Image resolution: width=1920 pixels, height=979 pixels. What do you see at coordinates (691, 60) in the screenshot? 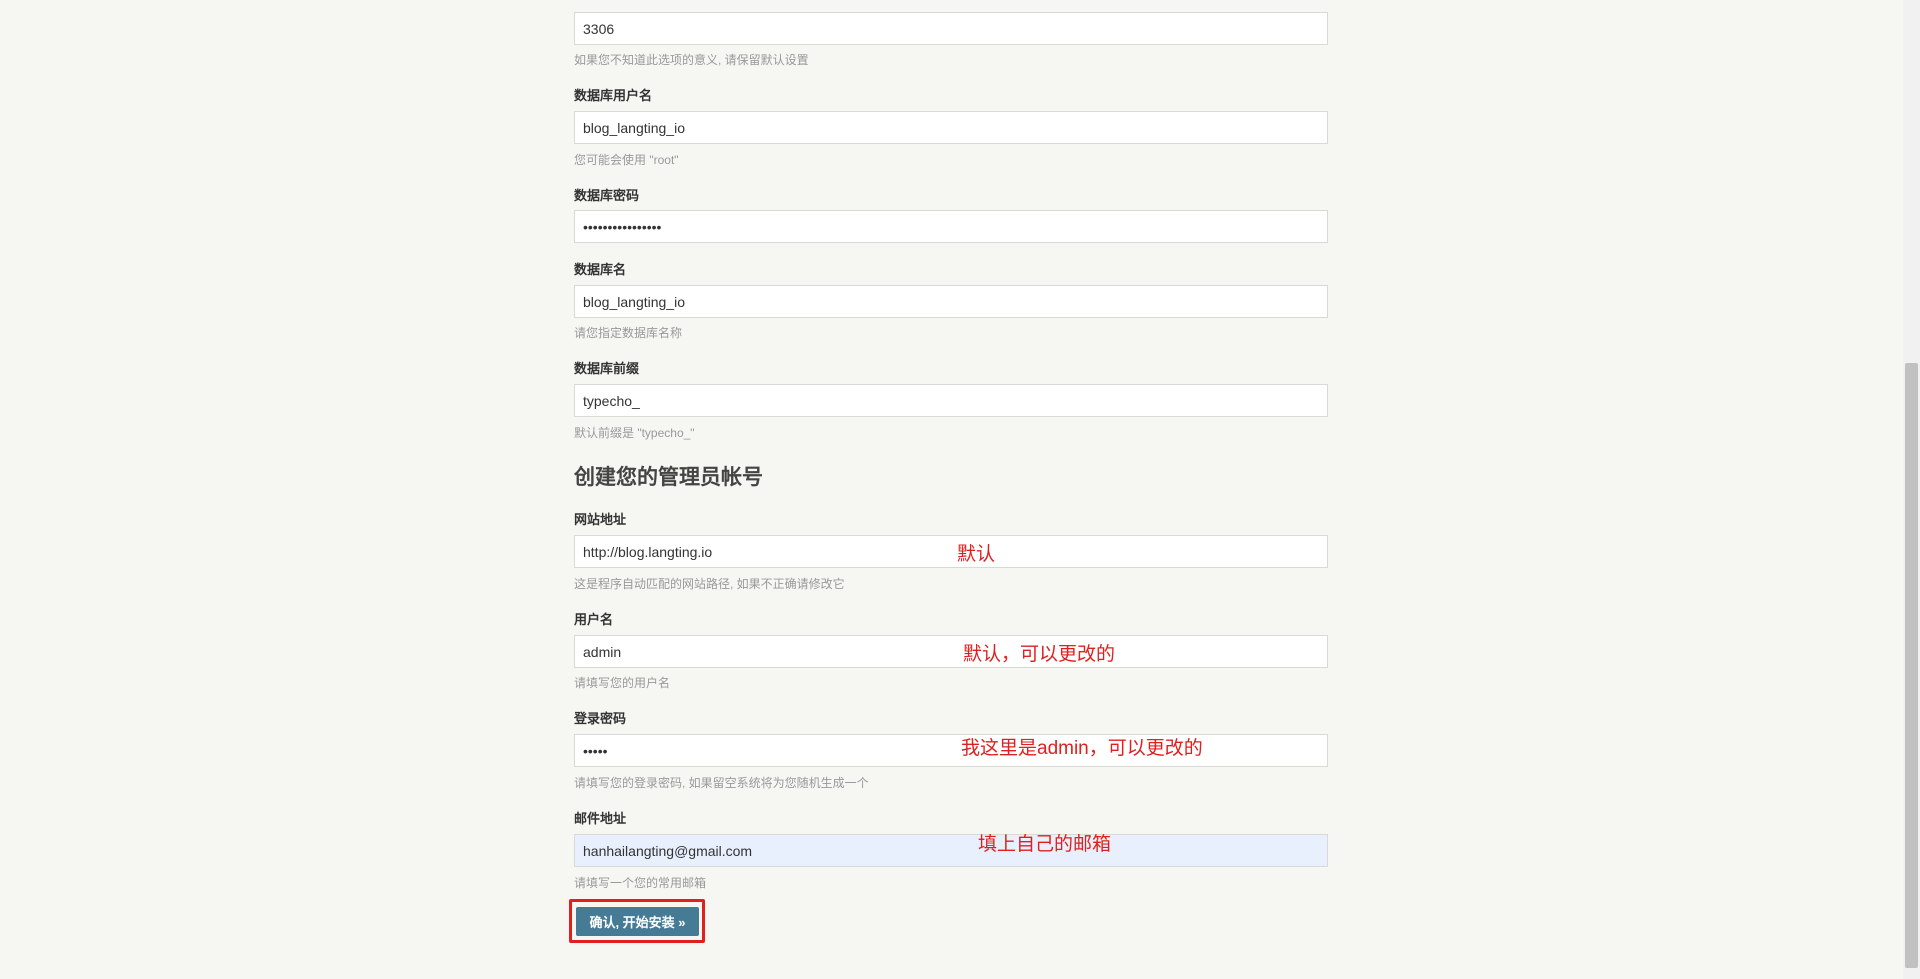
I see `db-port-help: 如果您不知道此选项的意义, 请保留默认设置` at bounding box center [691, 60].